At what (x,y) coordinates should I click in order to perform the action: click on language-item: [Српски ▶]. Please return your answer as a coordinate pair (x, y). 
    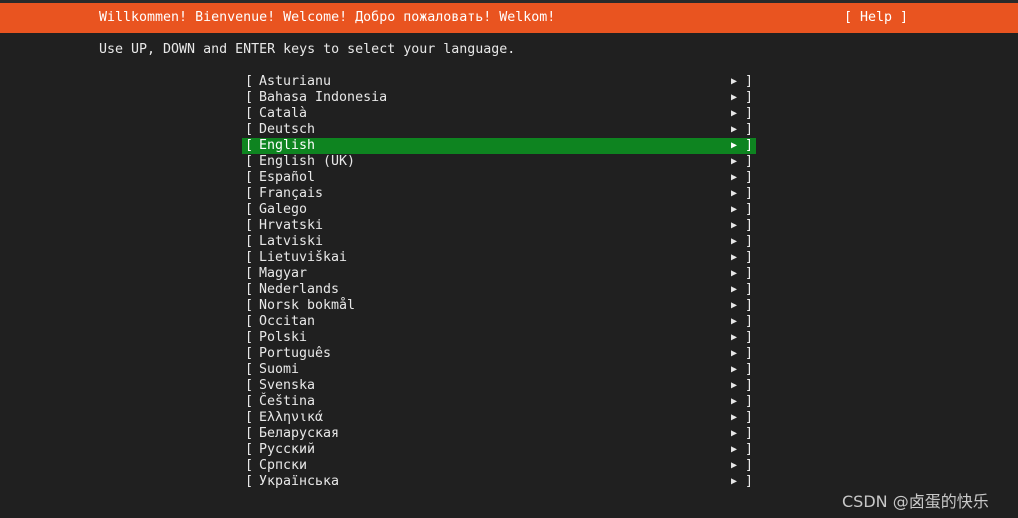
    Looking at the image, I should click on (499, 466).